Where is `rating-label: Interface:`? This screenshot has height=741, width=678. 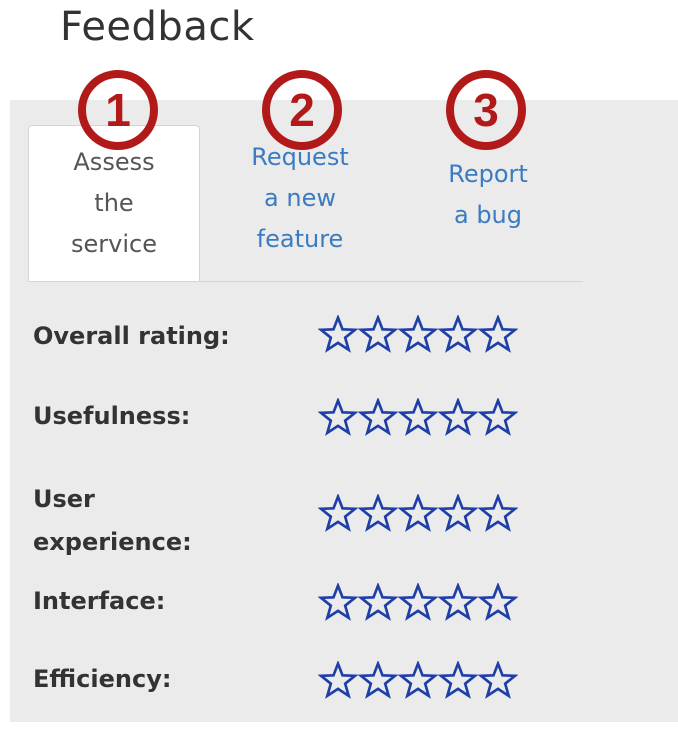
rating-label: Interface: is located at coordinates (158, 601).